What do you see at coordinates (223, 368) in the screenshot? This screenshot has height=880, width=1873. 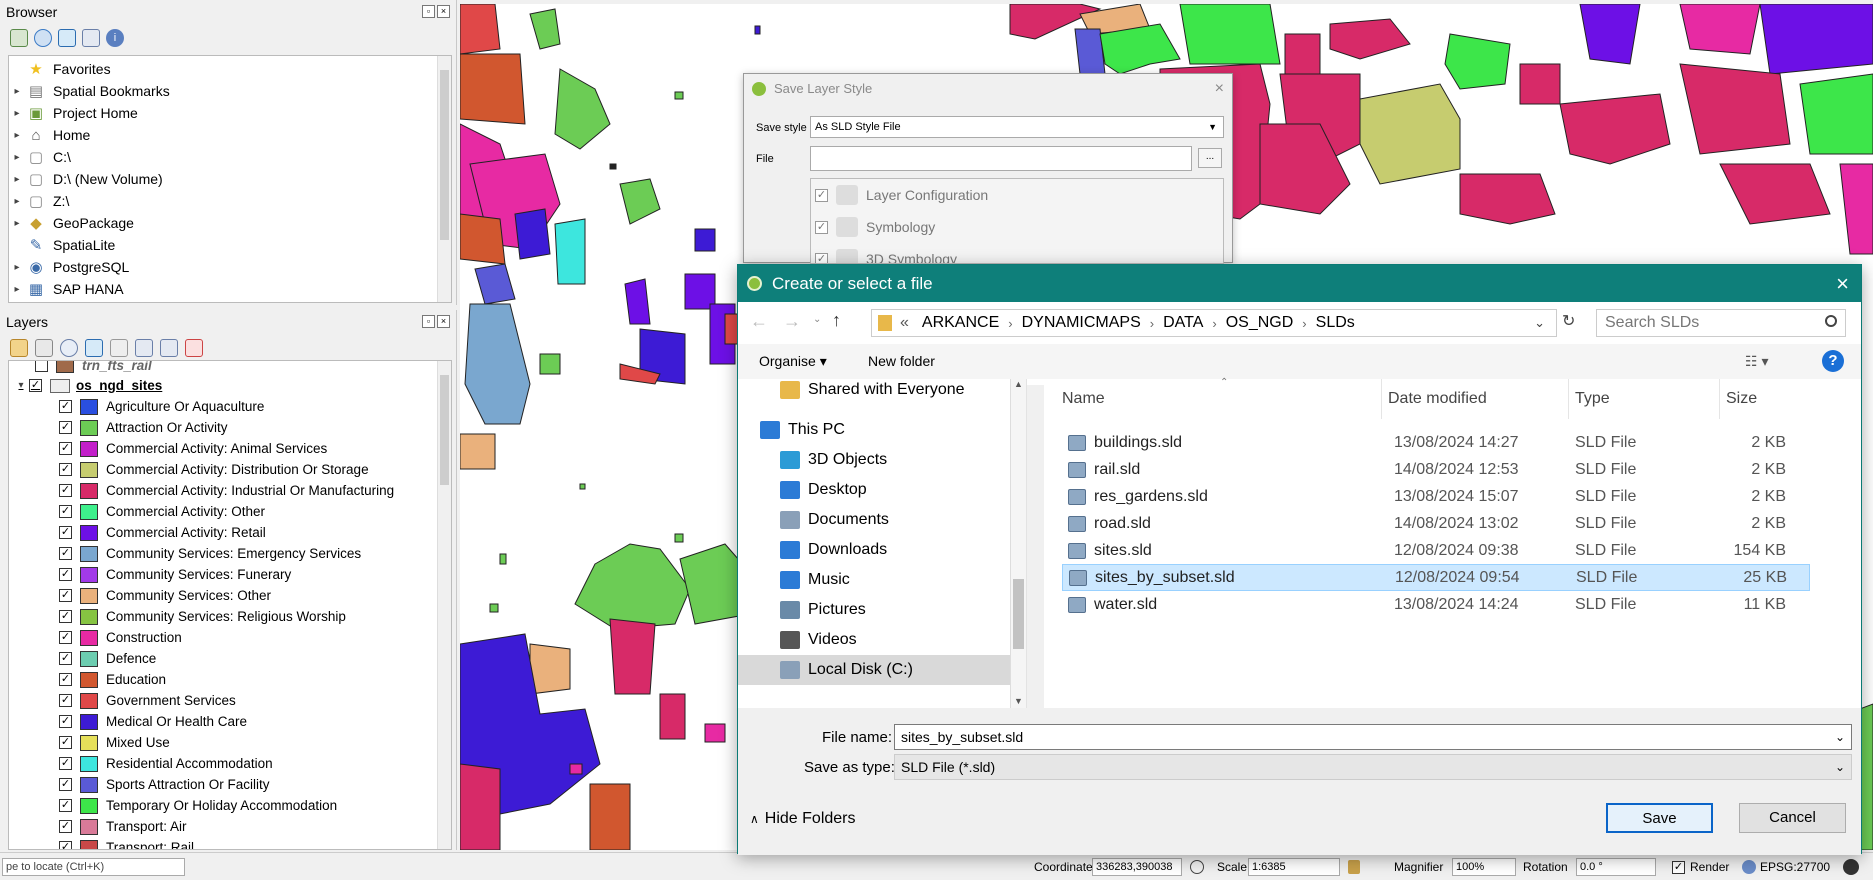 I see `layer-row-rail: trn_fts_rail` at bounding box center [223, 368].